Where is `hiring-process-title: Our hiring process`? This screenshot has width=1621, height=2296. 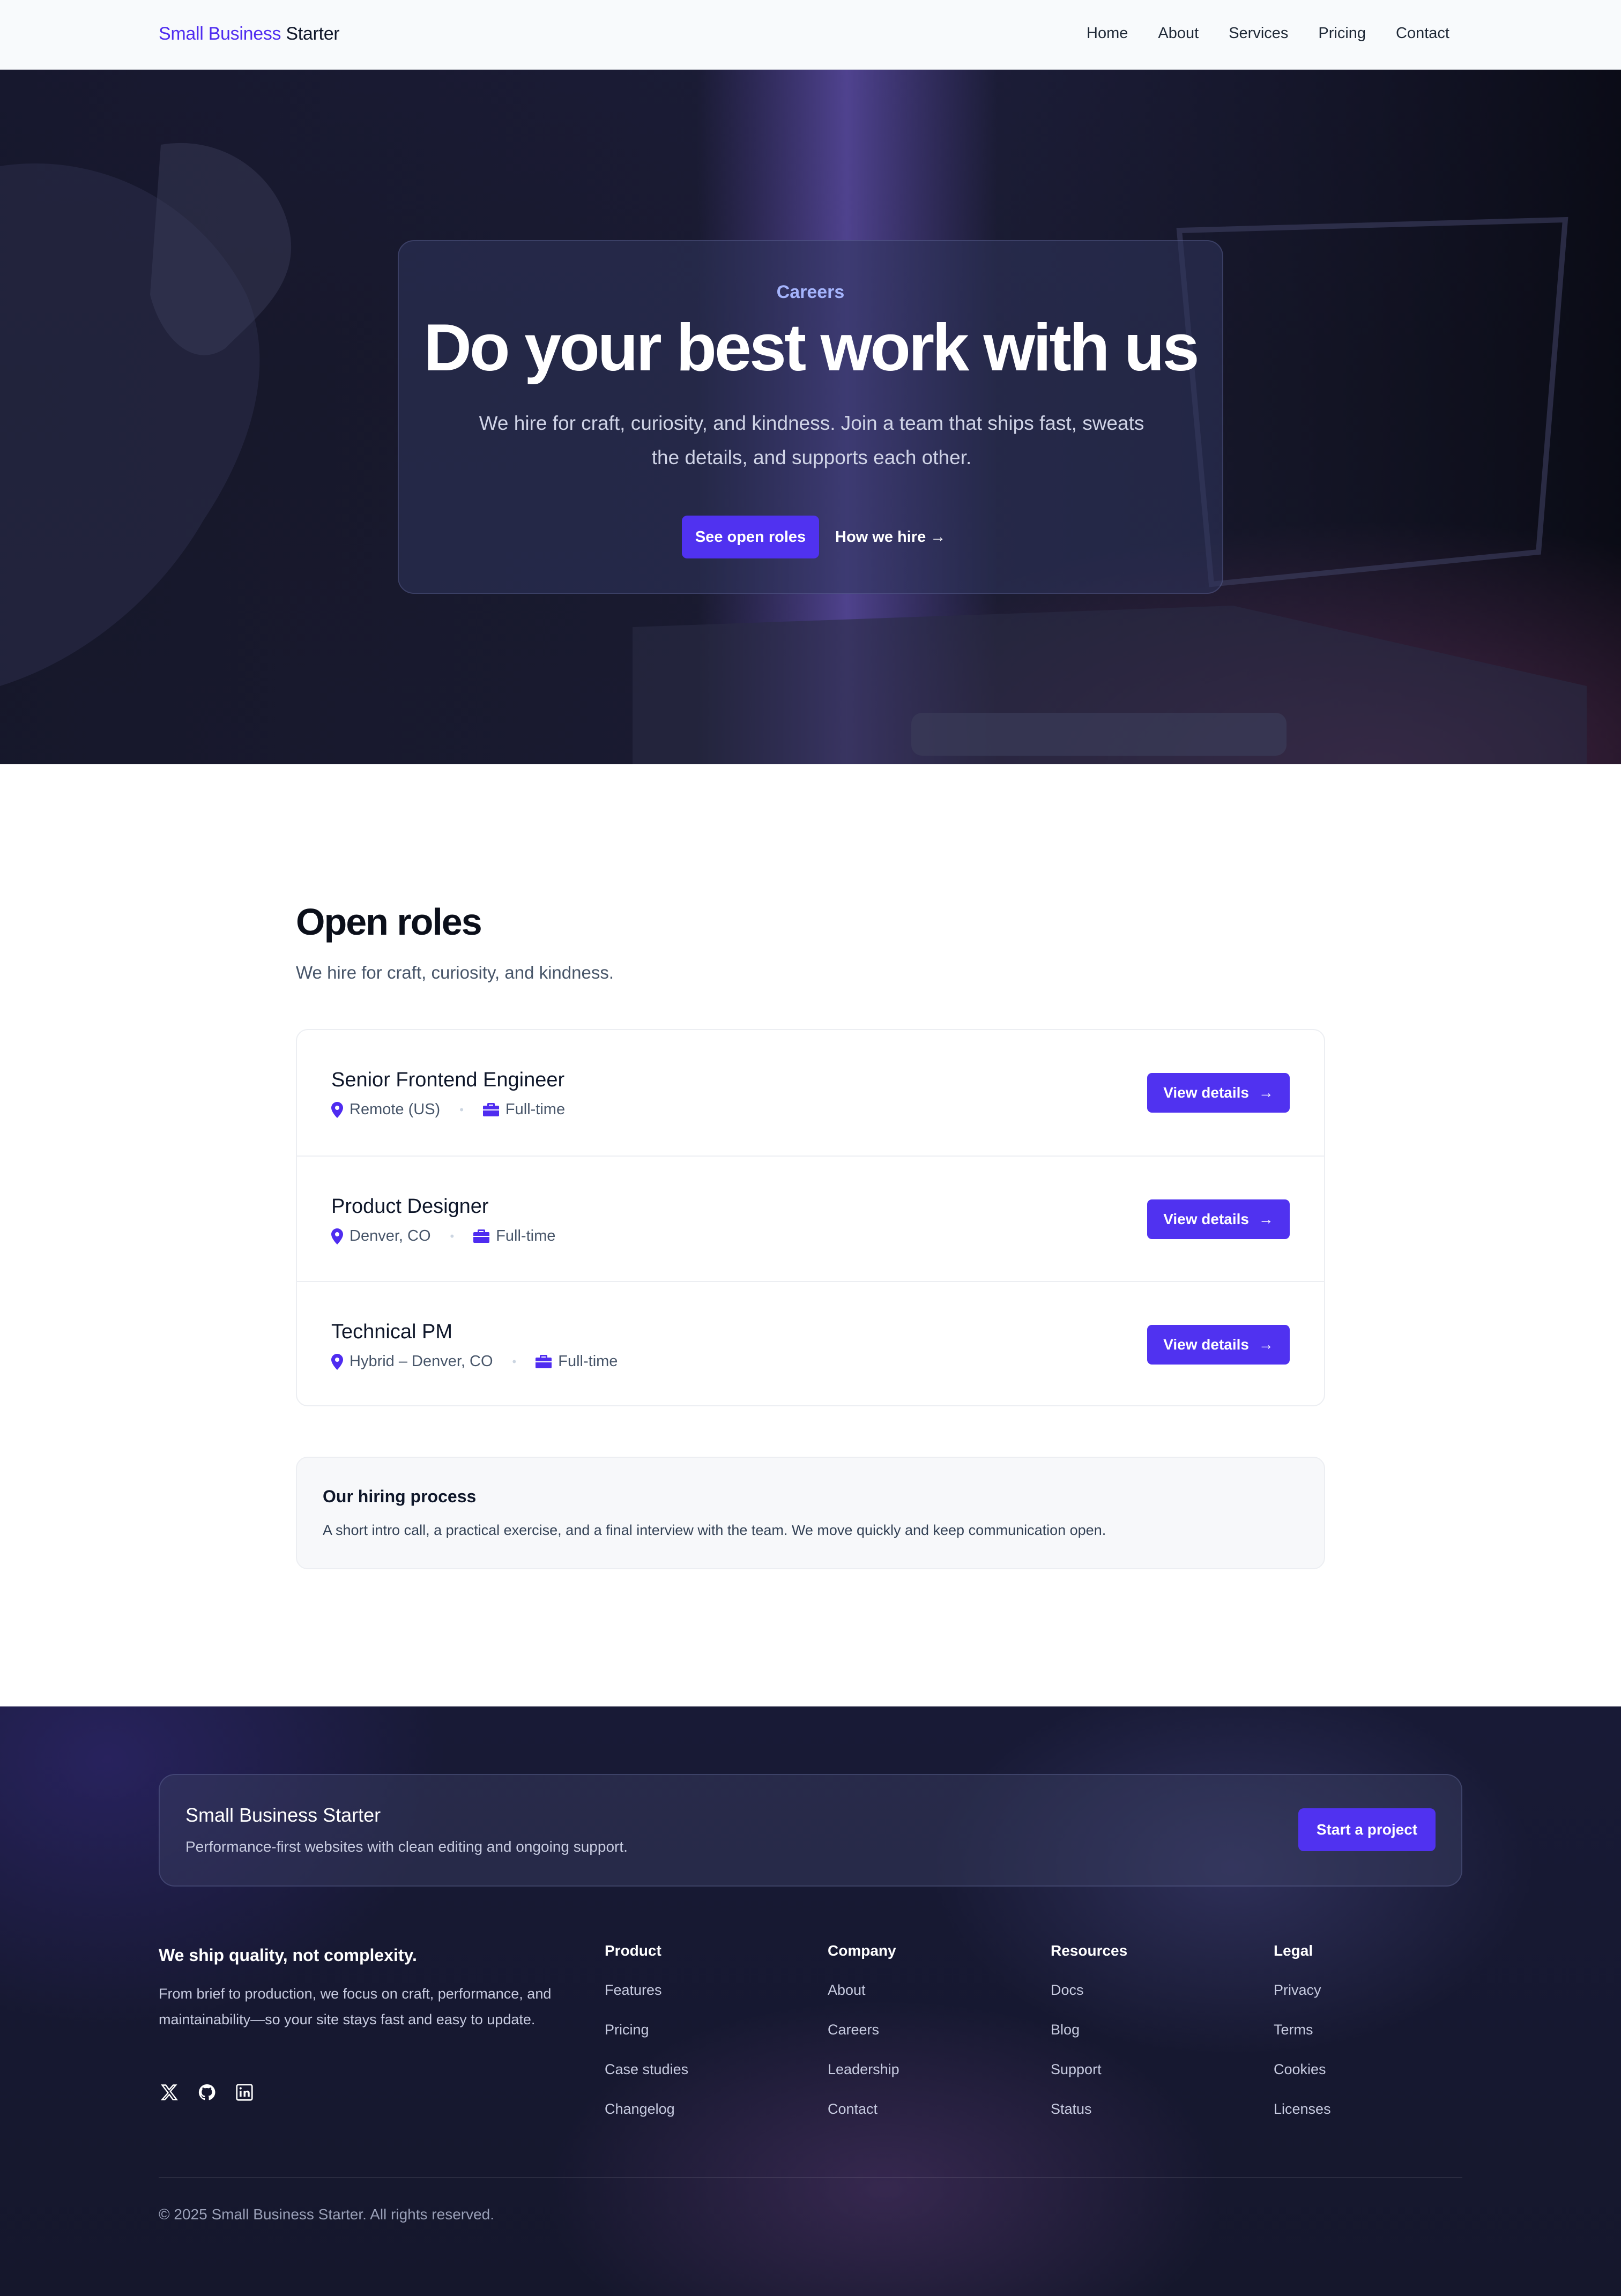 hiring-process-title: Our hiring process is located at coordinates (400, 1496).